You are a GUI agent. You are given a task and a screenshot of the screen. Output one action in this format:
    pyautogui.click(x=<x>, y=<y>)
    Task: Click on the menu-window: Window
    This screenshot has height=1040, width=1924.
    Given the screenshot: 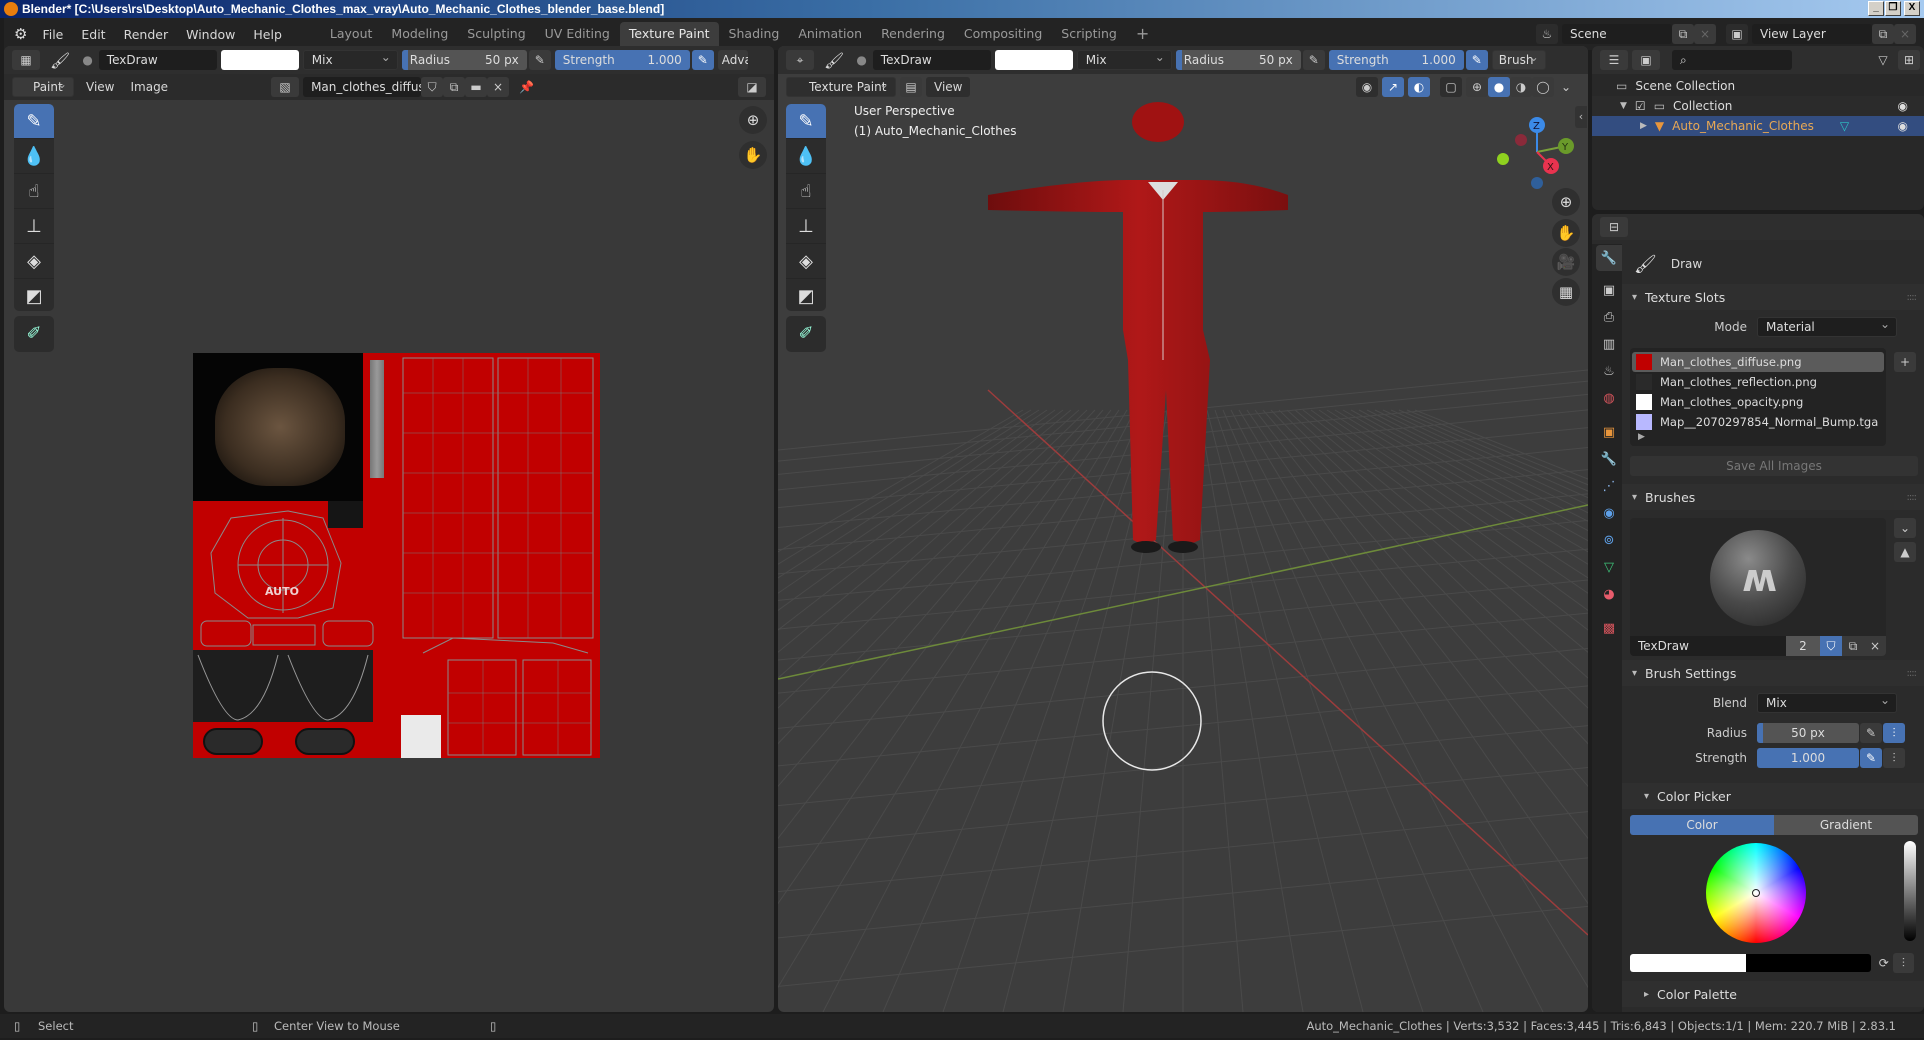 What is the action you would take?
    pyautogui.click(x=210, y=34)
    